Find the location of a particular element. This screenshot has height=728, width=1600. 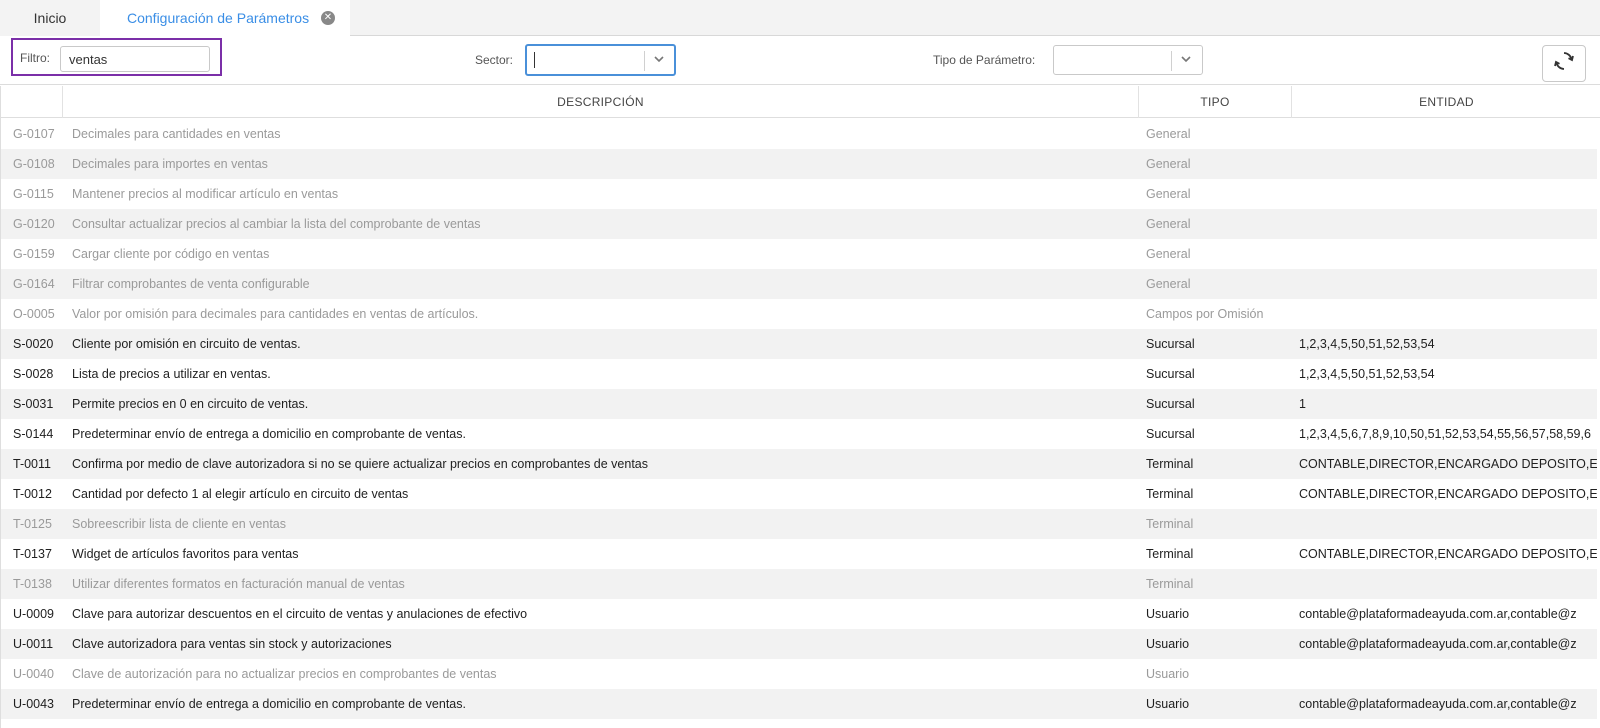

cell-code: G-0159 is located at coordinates (34, 254).